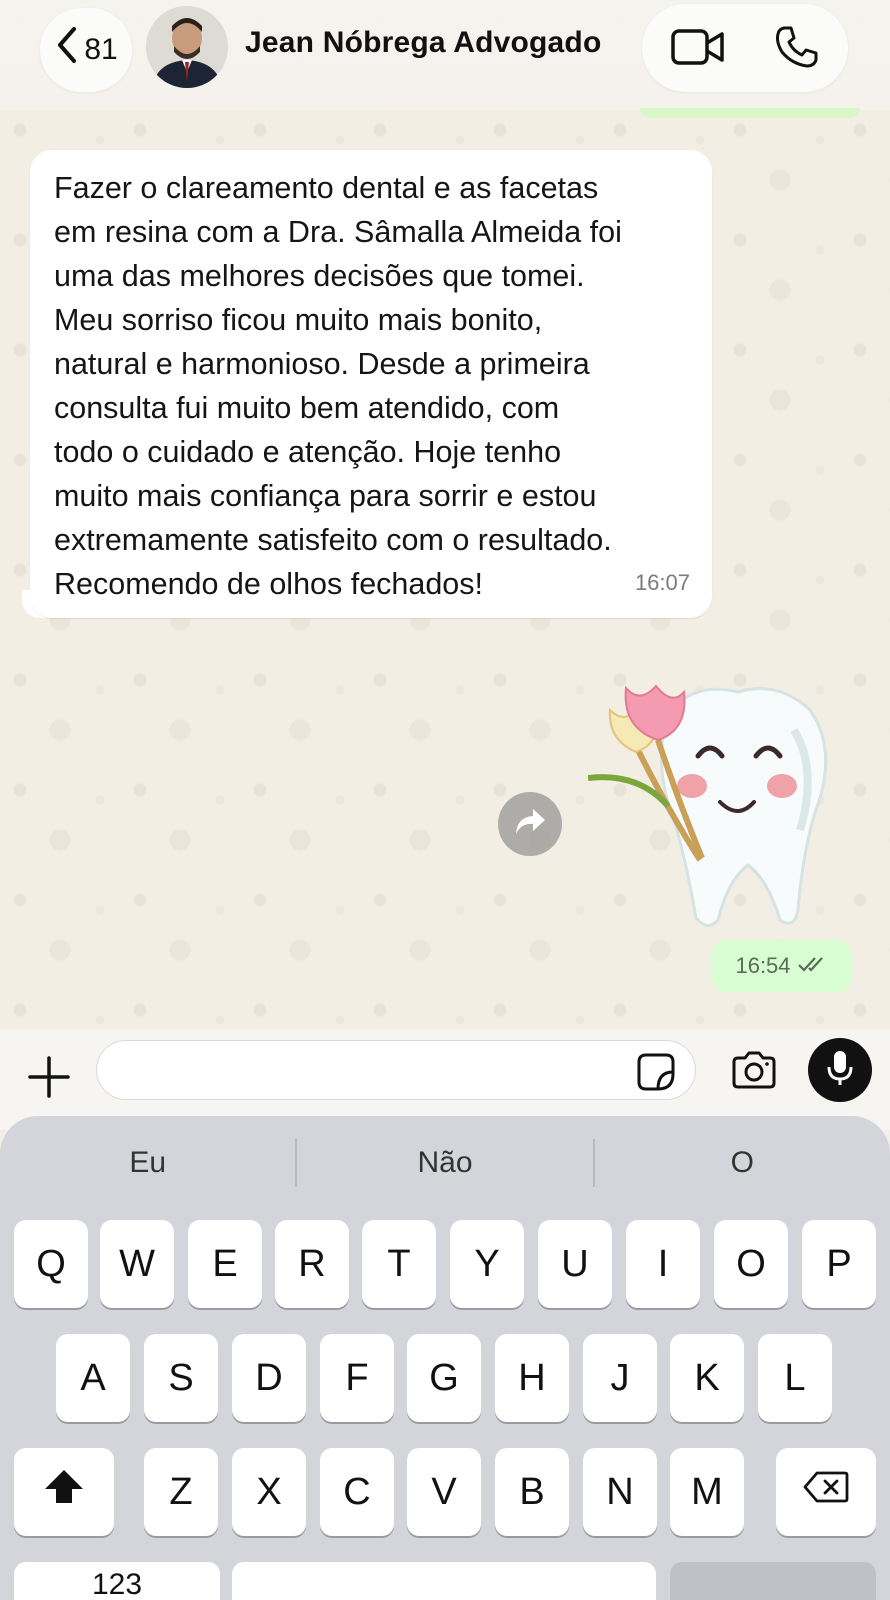  I want to click on key-h: H, so click(532, 1378).